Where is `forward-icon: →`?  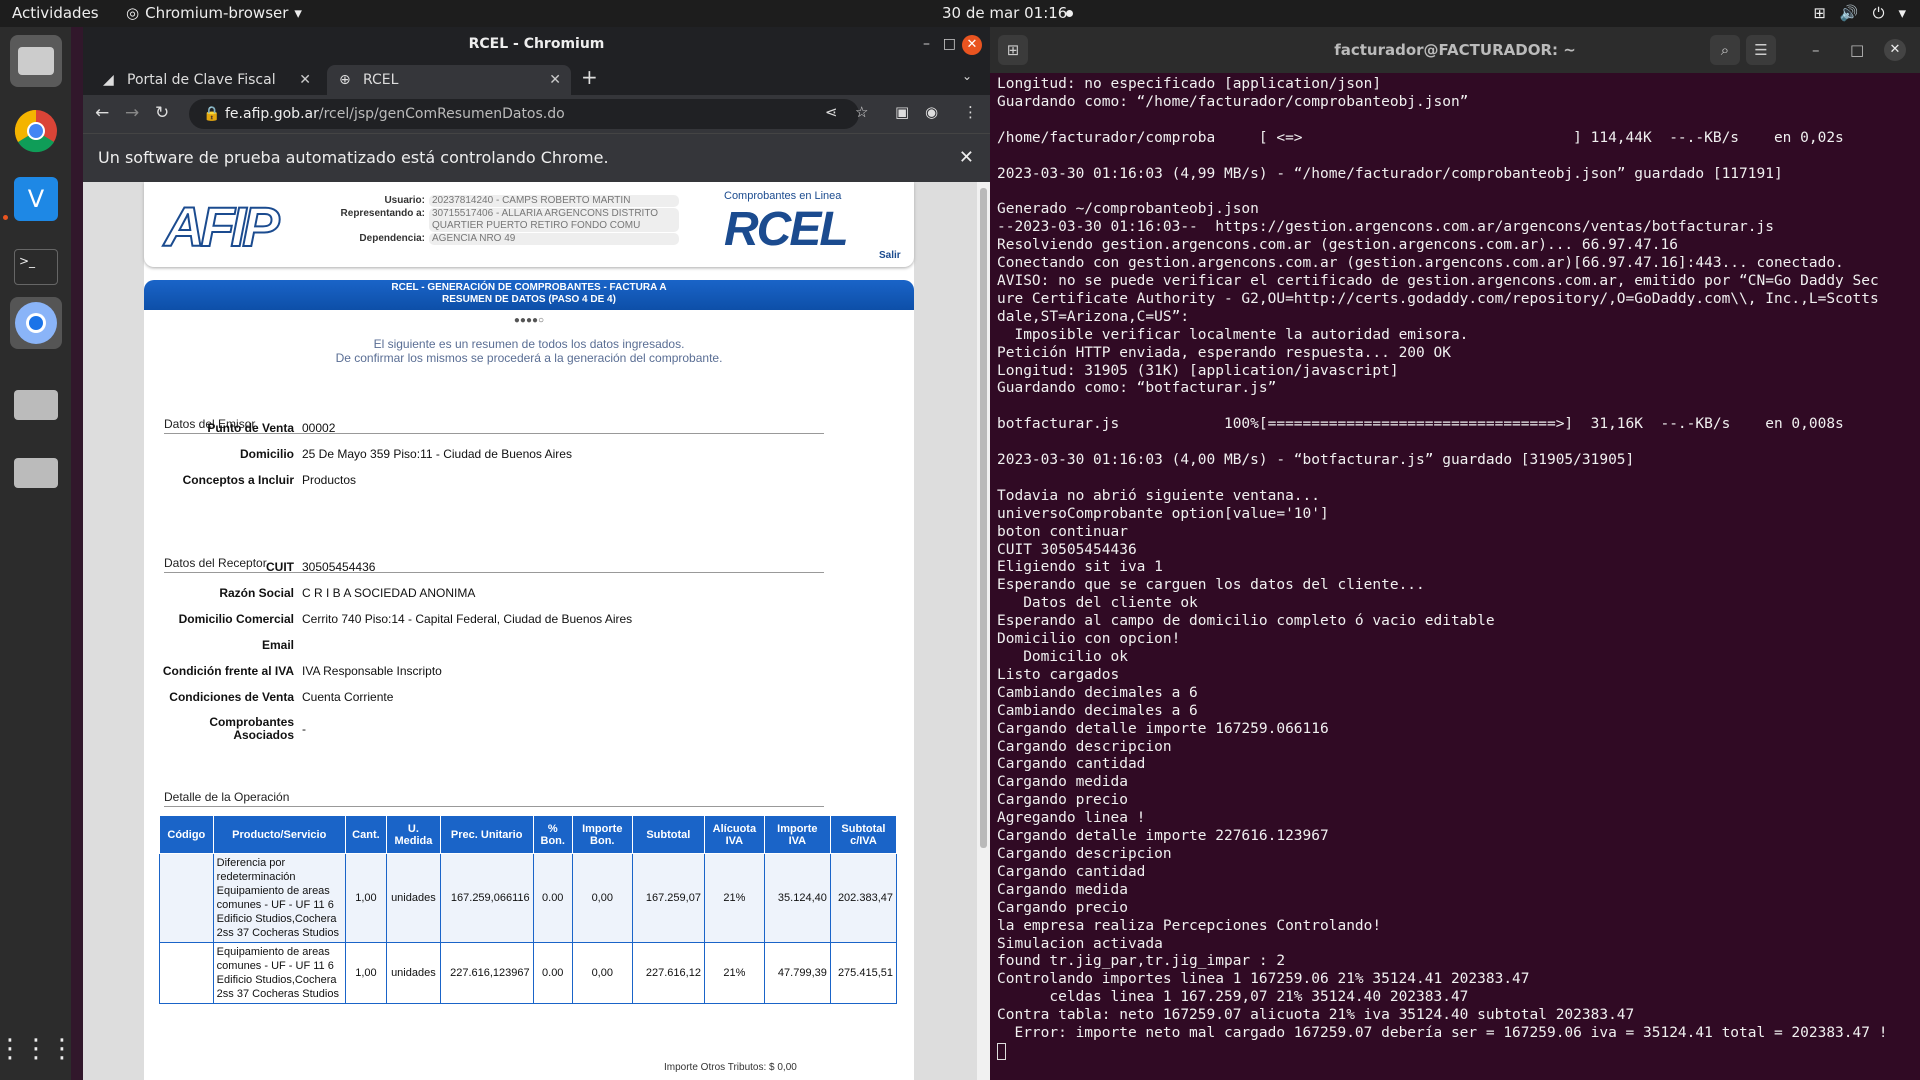
forward-icon: → is located at coordinates (132, 113).